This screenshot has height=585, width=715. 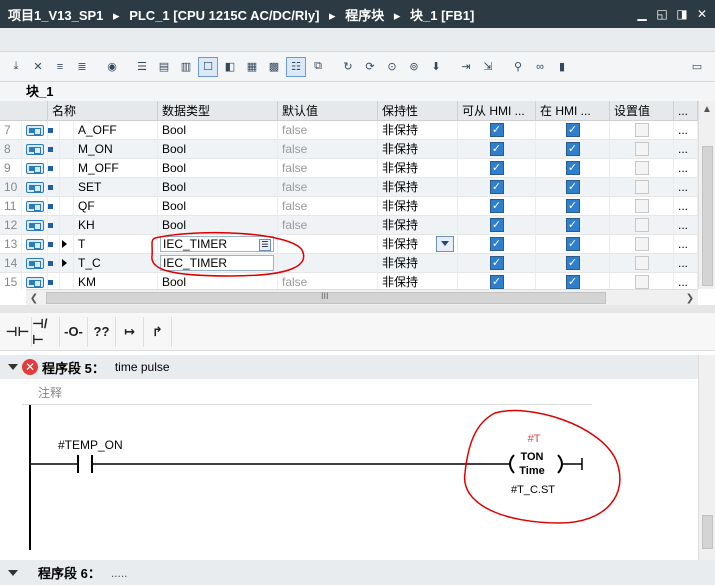 What do you see at coordinates (116, 130) in the screenshot?
I see `tag-name: A_OFF` at bounding box center [116, 130].